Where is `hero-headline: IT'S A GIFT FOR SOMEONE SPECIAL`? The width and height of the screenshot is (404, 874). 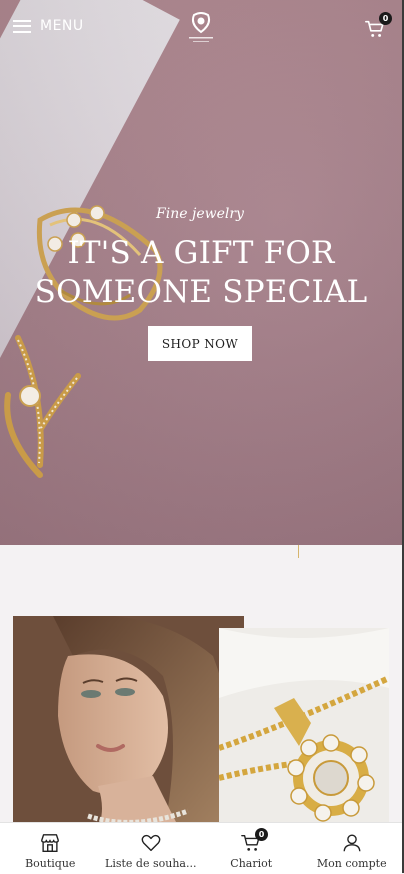 hero-headline: IT'S A GIFT FOR SOMEONE SPECIAL is located at coordinates (201, 273).